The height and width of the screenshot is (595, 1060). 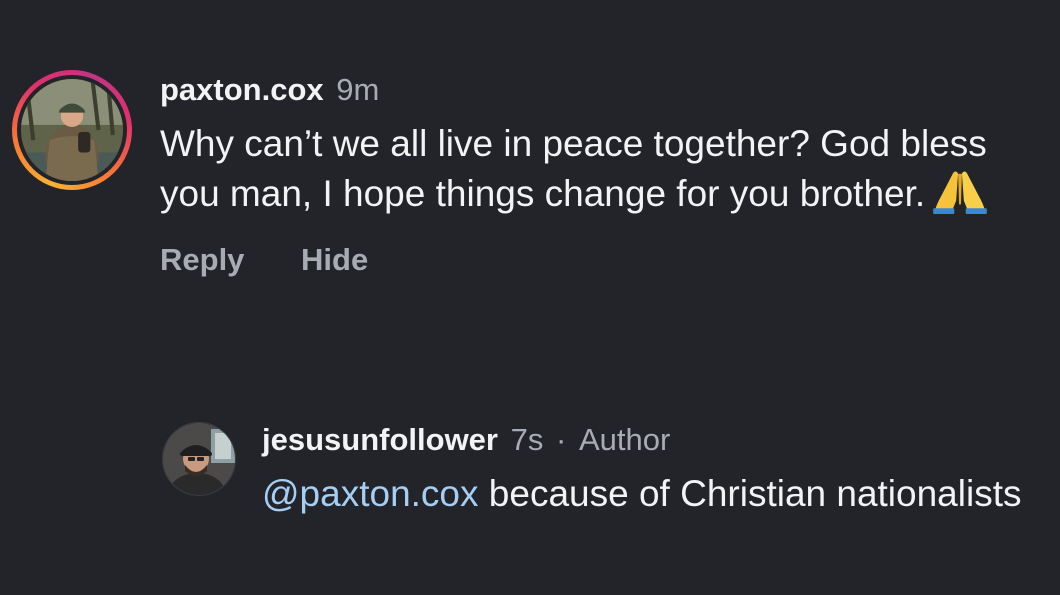 I want to click on username: jesusunfollower, so click(x=380, y=439).